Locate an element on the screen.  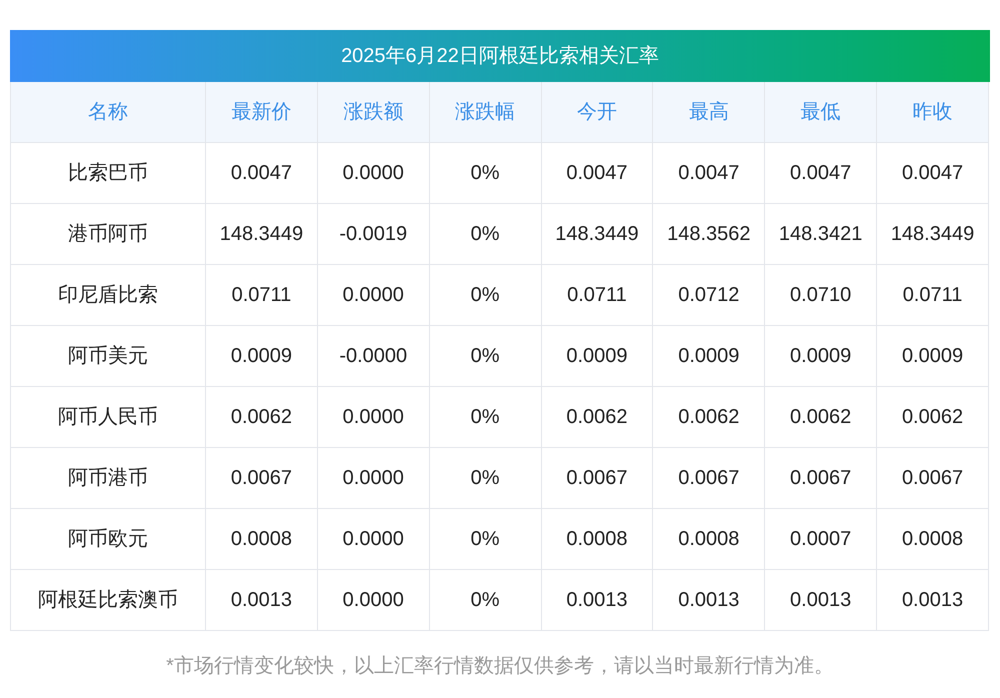
column-header: 昨收 is located at coordinates (932, 112).